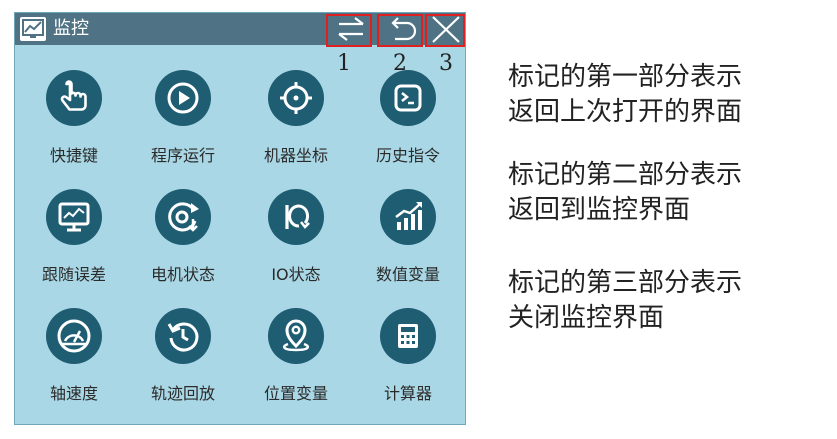 The height and width of the screenshot is (439, 837). What do you see at coordinates (33, 29) in the screenshot?
I see `monitor-chart-icon` at bounding box center [33, 29].